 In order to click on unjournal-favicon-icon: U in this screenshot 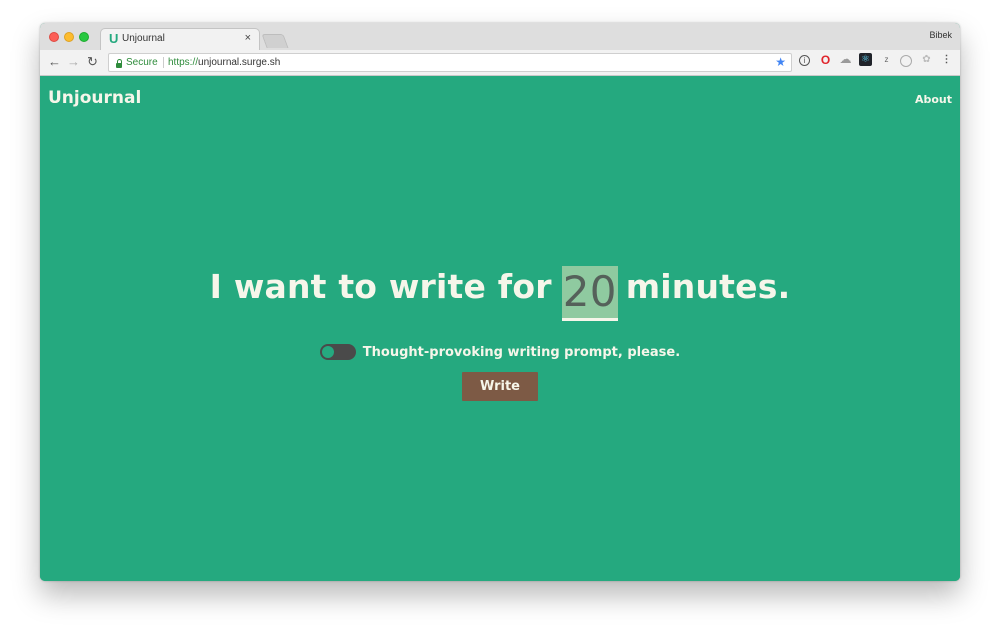, I will do `click(114, 38)`.